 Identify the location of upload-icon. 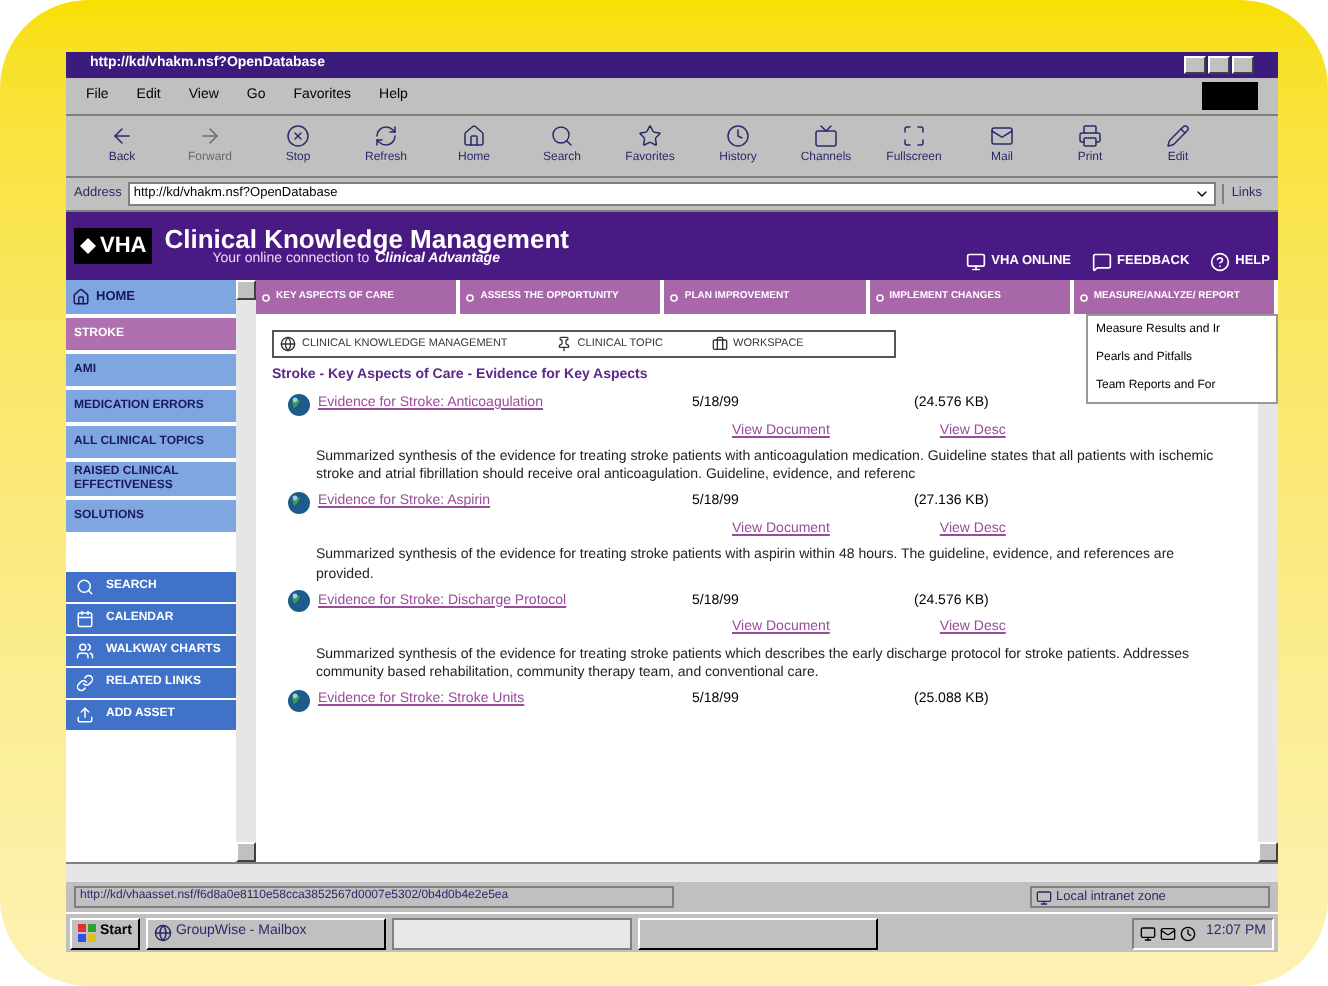
(85, 715).